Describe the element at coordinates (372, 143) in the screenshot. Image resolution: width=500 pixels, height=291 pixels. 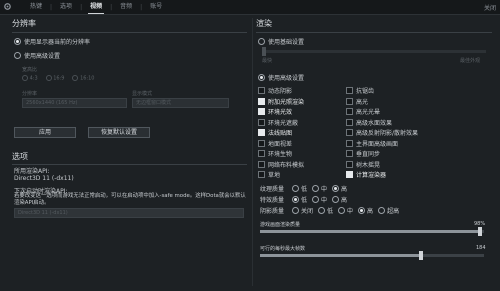
I see `render-option-checkbox: 主界面高级画面` at that location.